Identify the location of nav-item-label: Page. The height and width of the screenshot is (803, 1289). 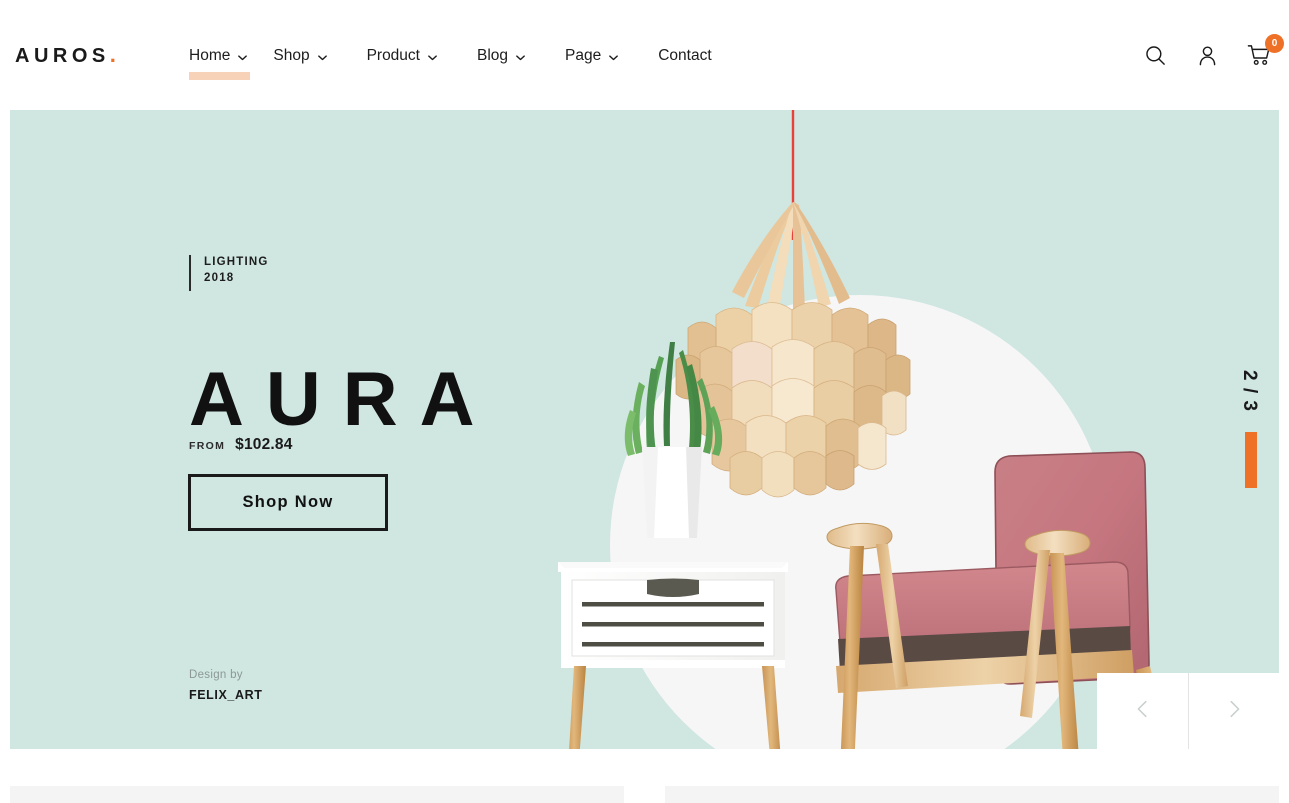
(583, 55).